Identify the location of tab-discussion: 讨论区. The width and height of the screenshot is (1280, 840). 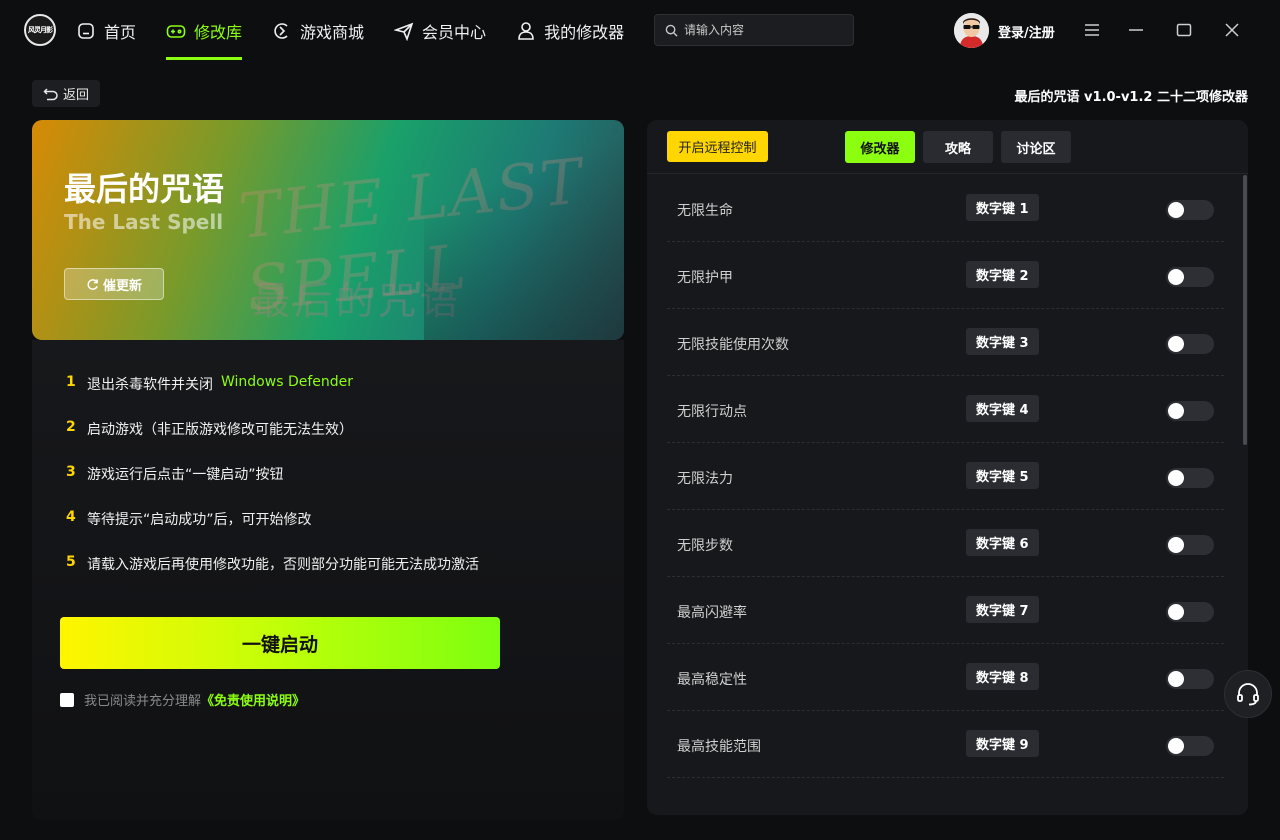
(1036, 147).